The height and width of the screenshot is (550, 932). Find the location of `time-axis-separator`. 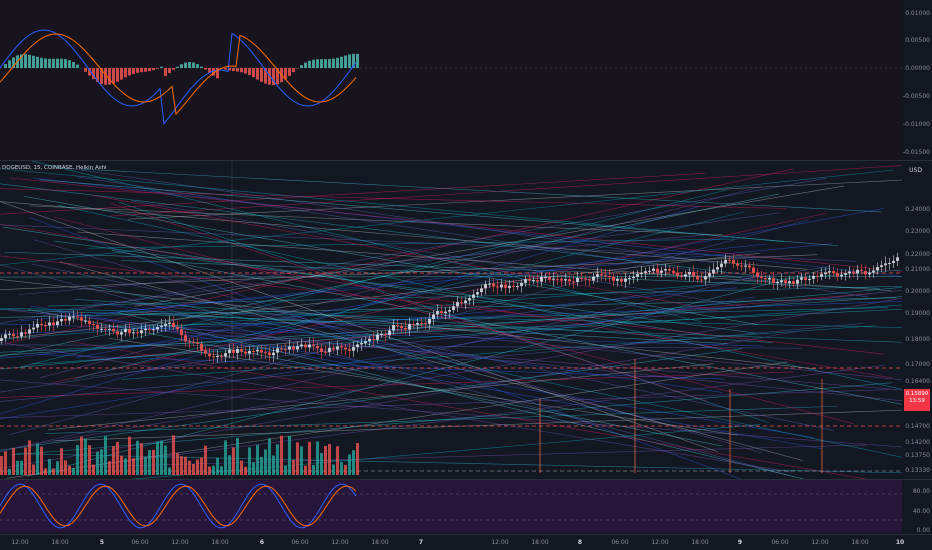

time-axis-separator is located at coordinates (466, 534).